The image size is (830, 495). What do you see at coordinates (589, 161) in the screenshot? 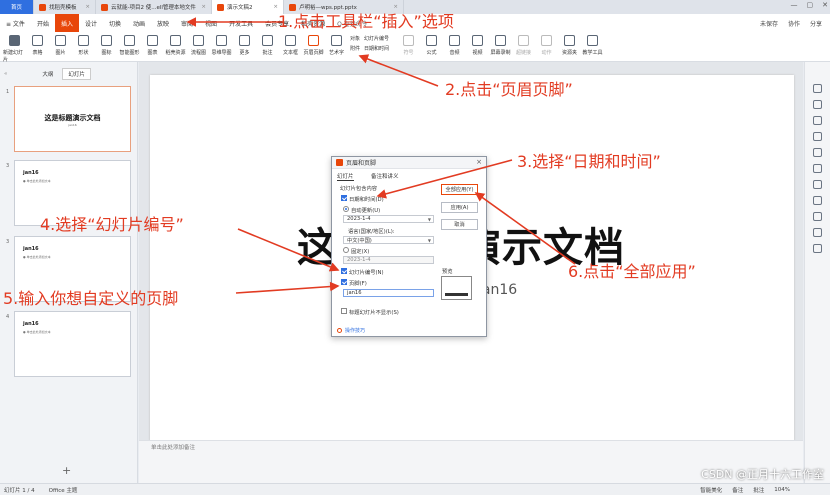
I see `annotation-step-3: 3.选择“日期和时间”` at bounding box center [589, 161].